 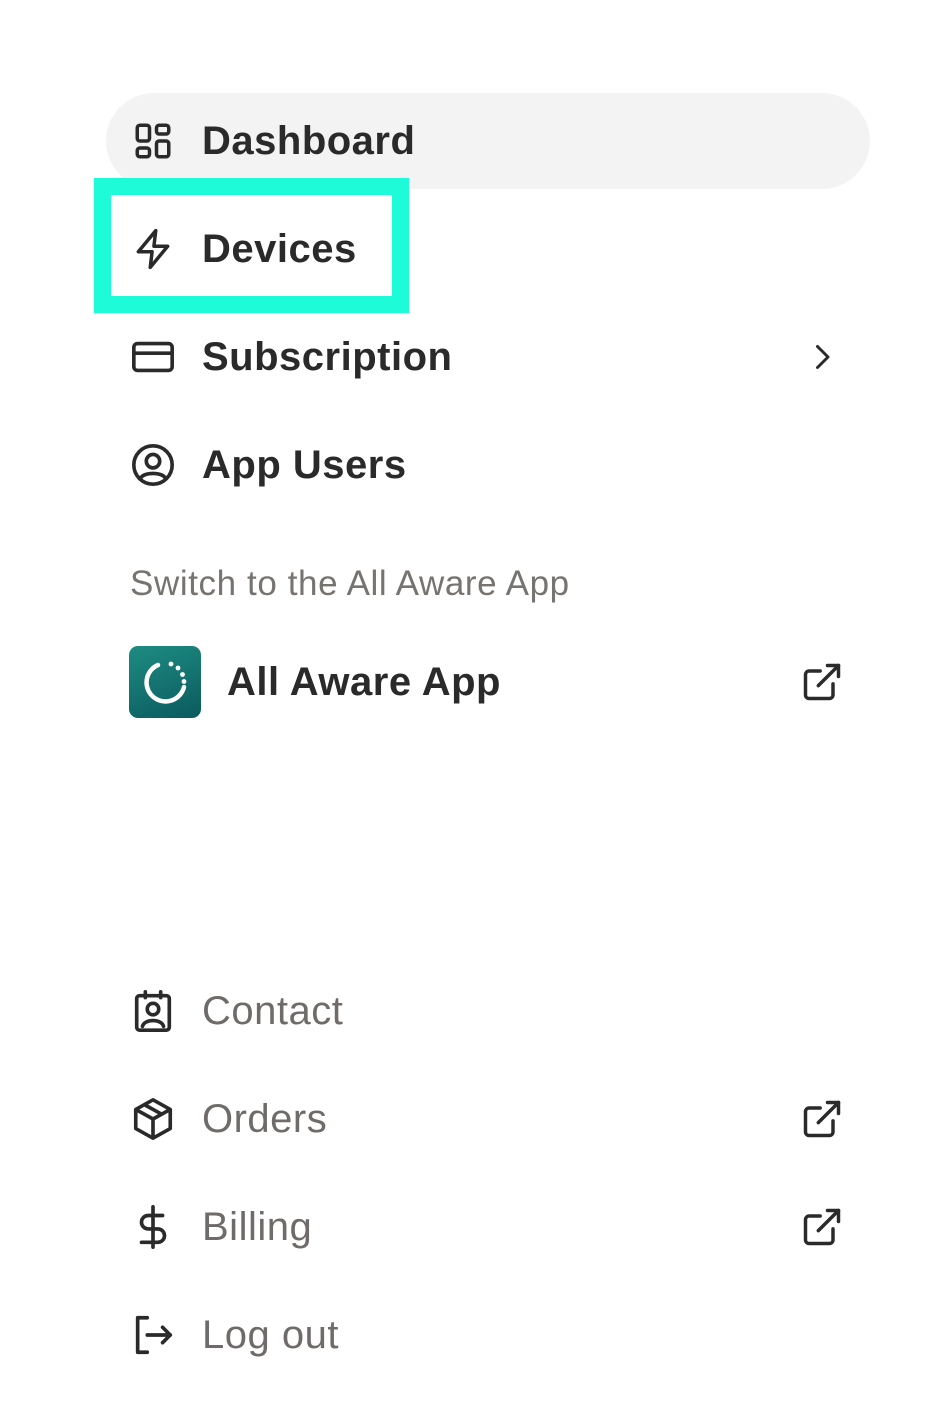 What do you see at coordinates (153, 249) in the screenshot?
I see `lightning-icon` at bounding box center [153, 249].